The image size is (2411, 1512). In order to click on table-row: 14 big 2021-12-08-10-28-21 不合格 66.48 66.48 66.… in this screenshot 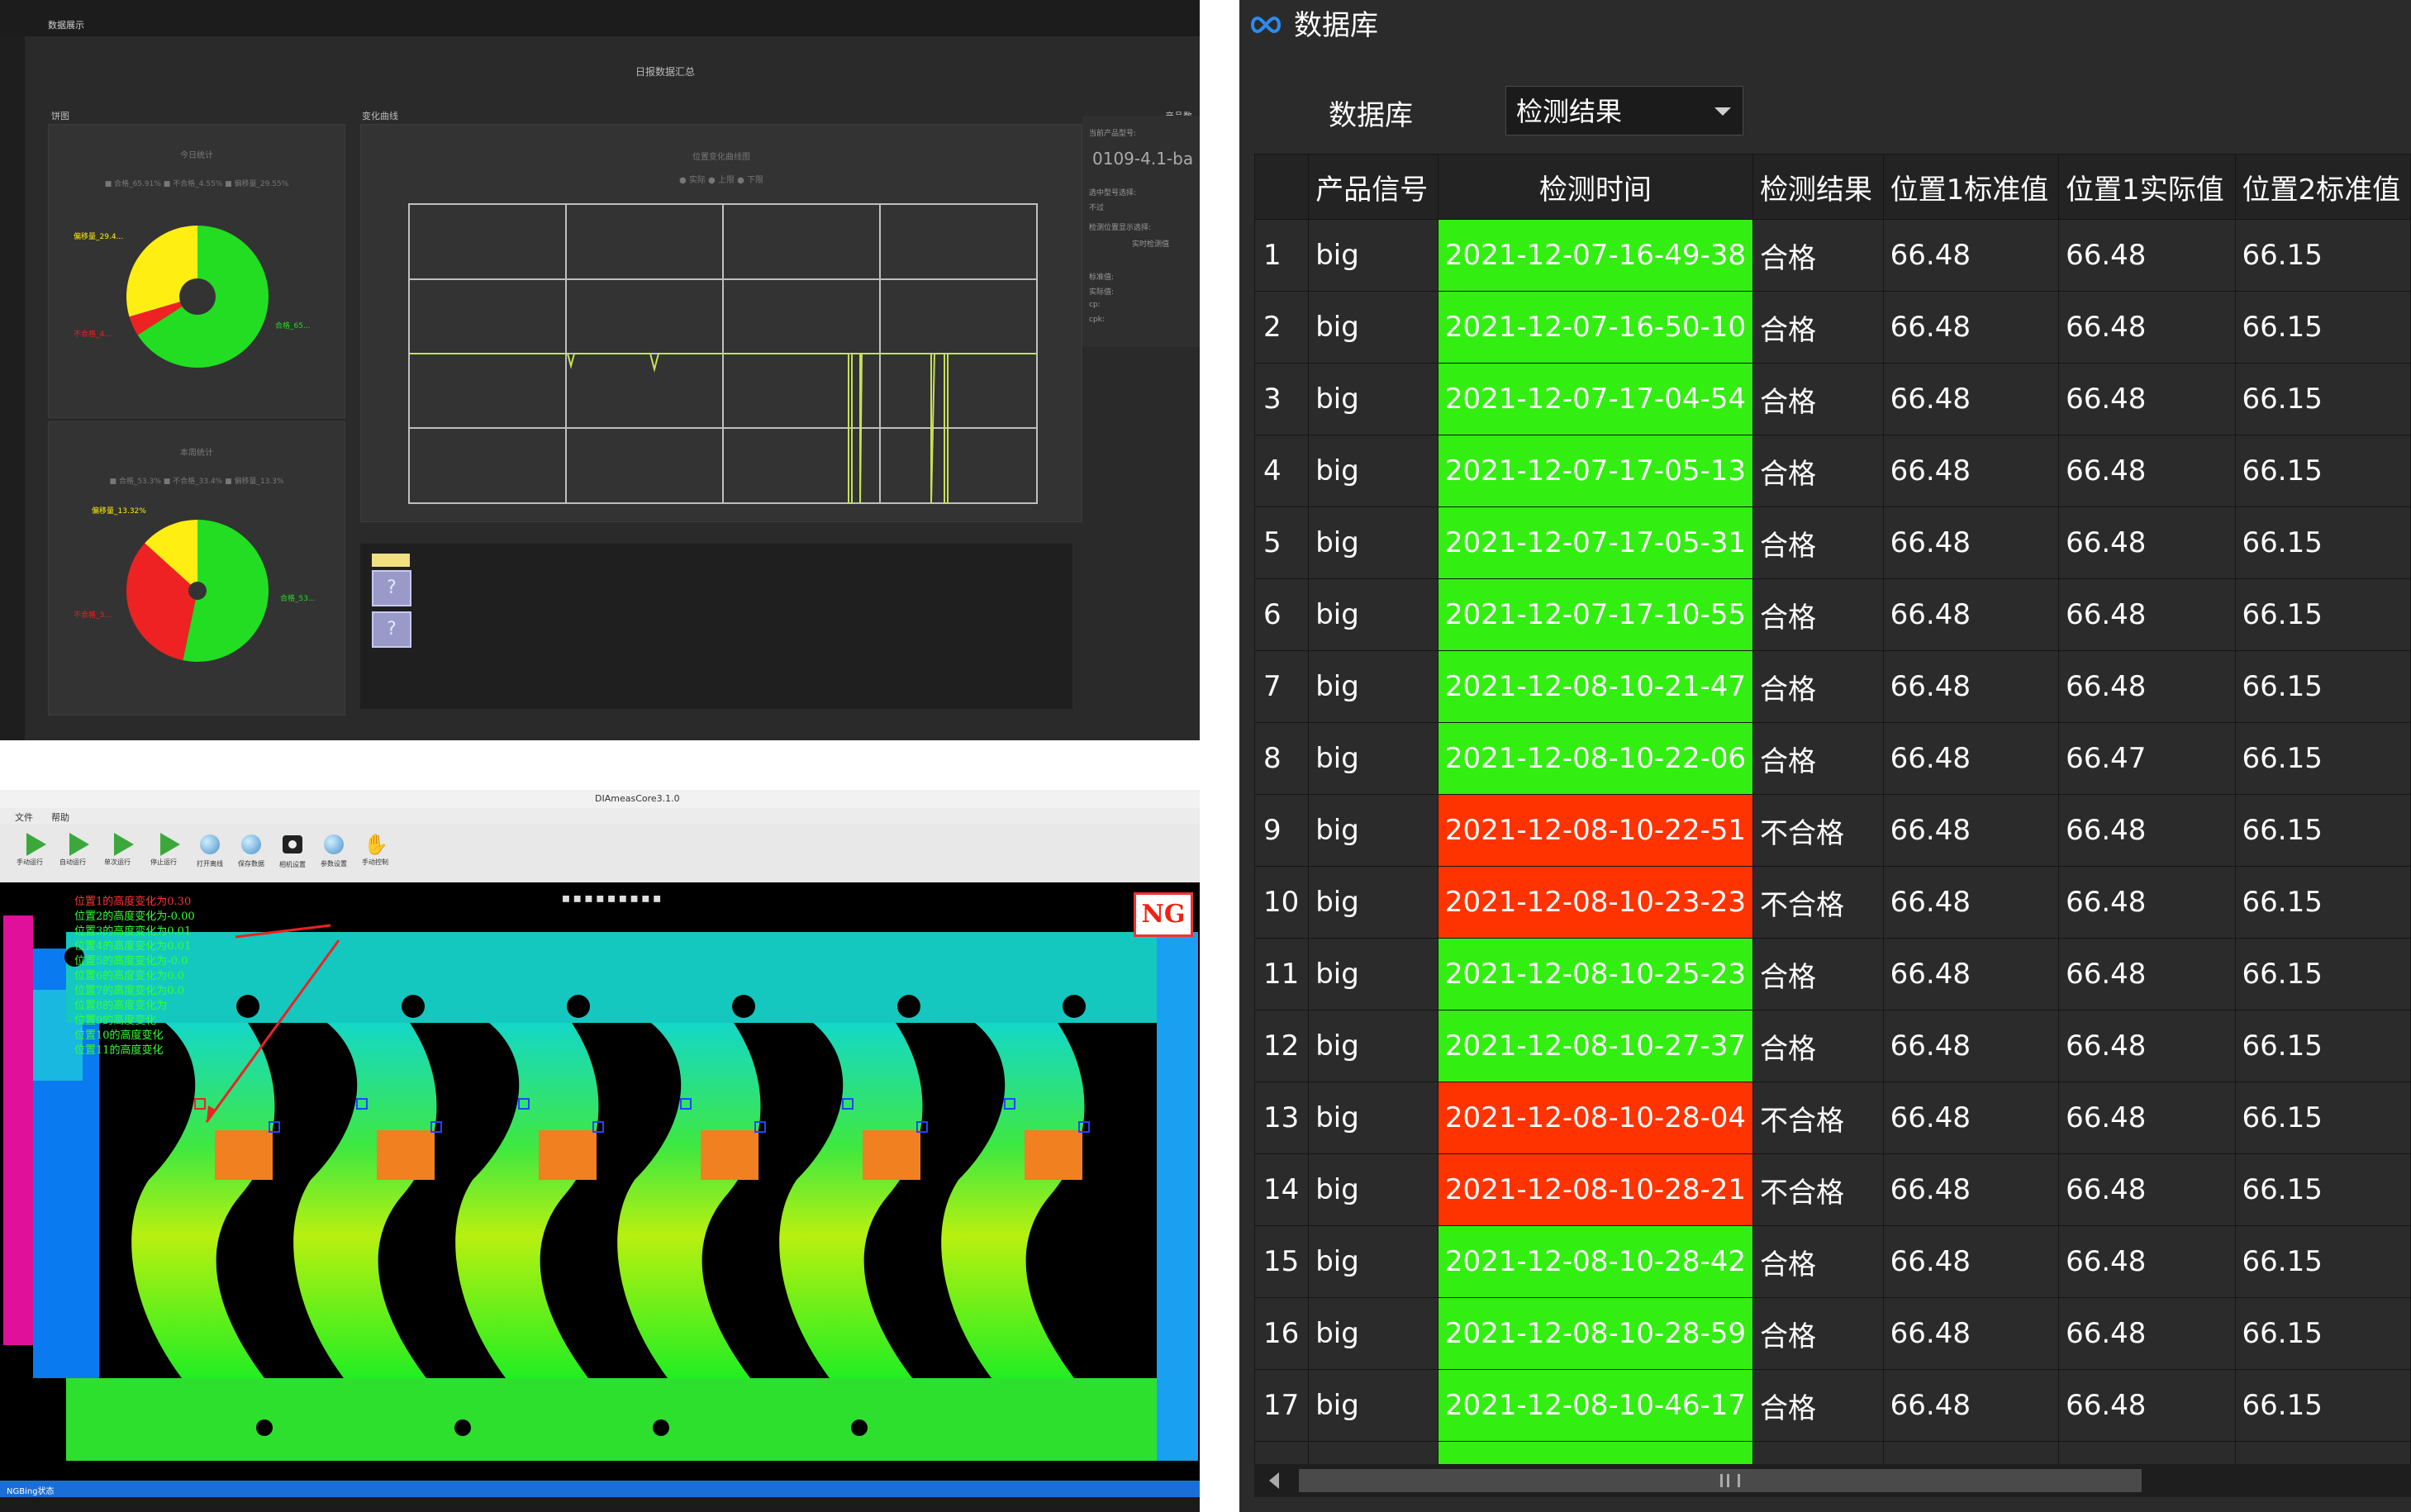, I will do `click(1833, 1189)`.